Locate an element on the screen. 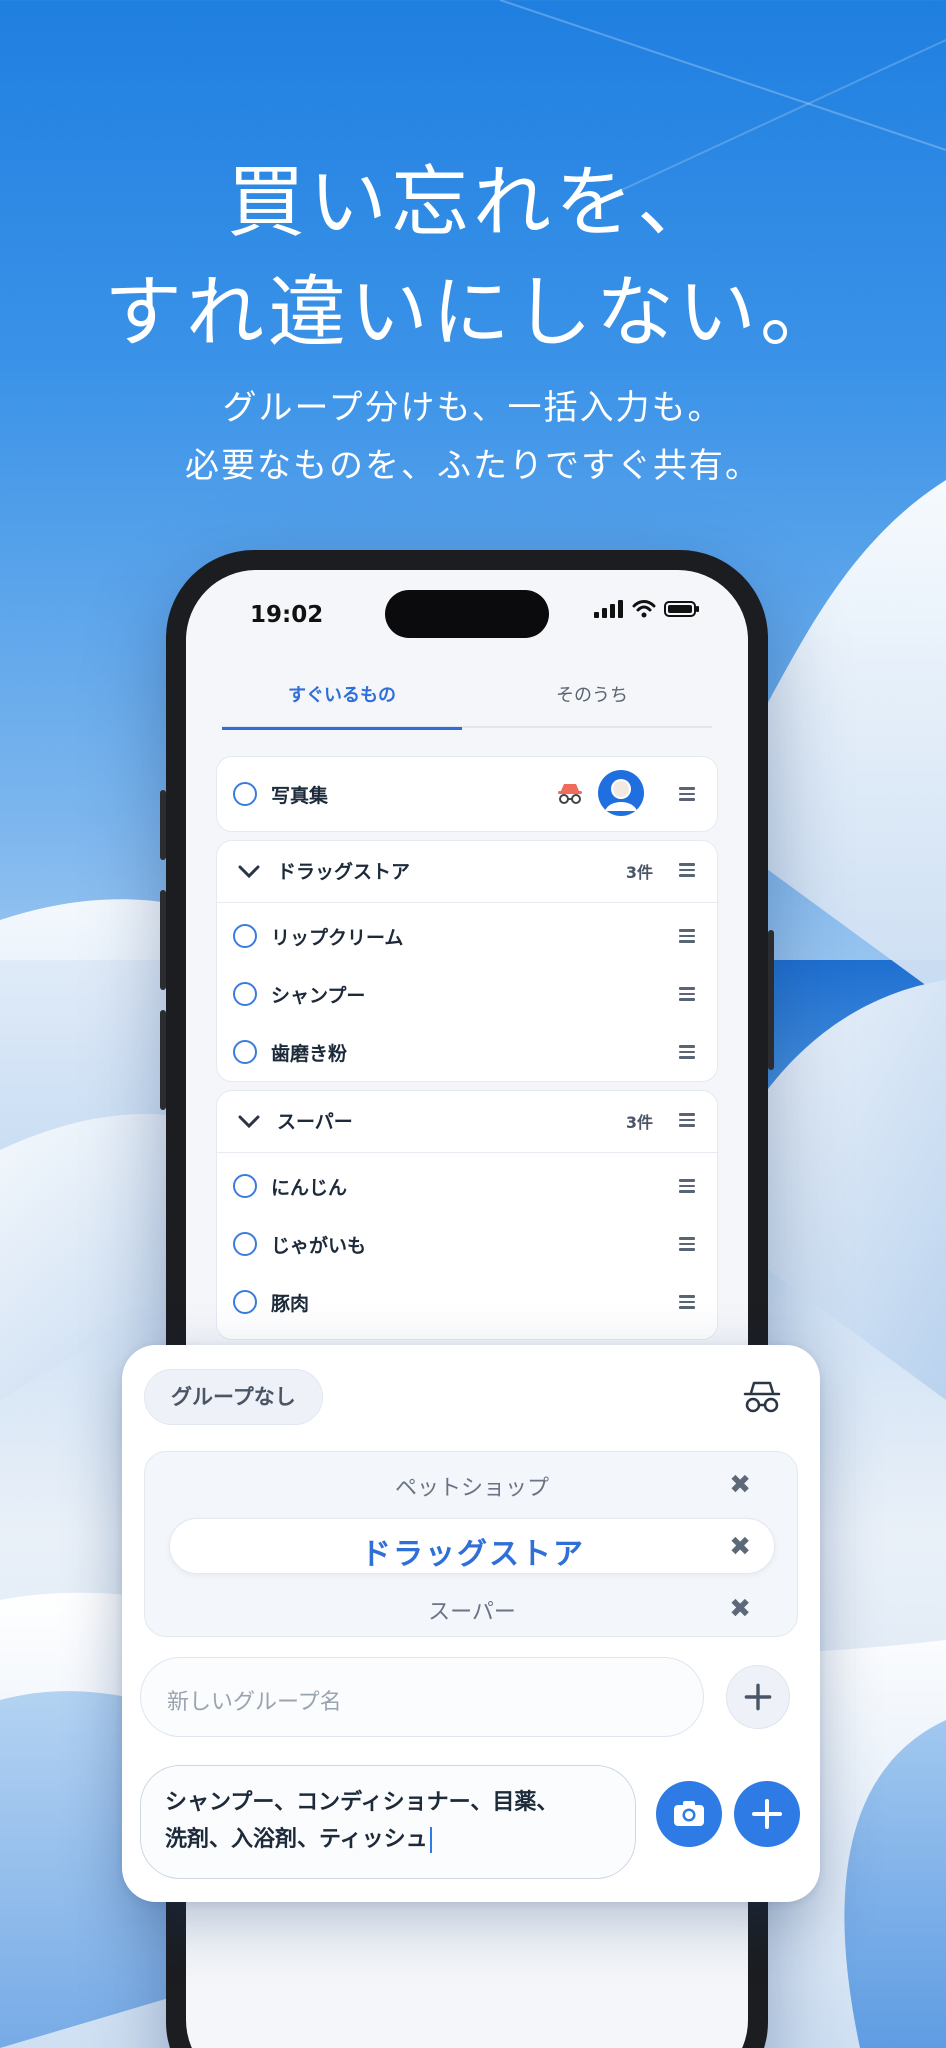 The image size is (946, 2048). picker-selected: ドラッグストア is located at coordinates (472, 1546).